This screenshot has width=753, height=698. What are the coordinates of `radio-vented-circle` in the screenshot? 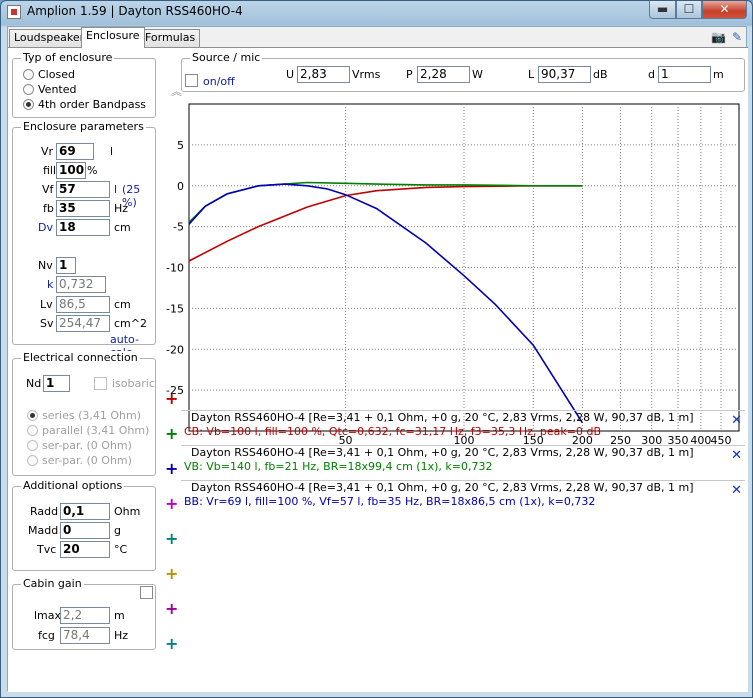 It's located at (28, 89).